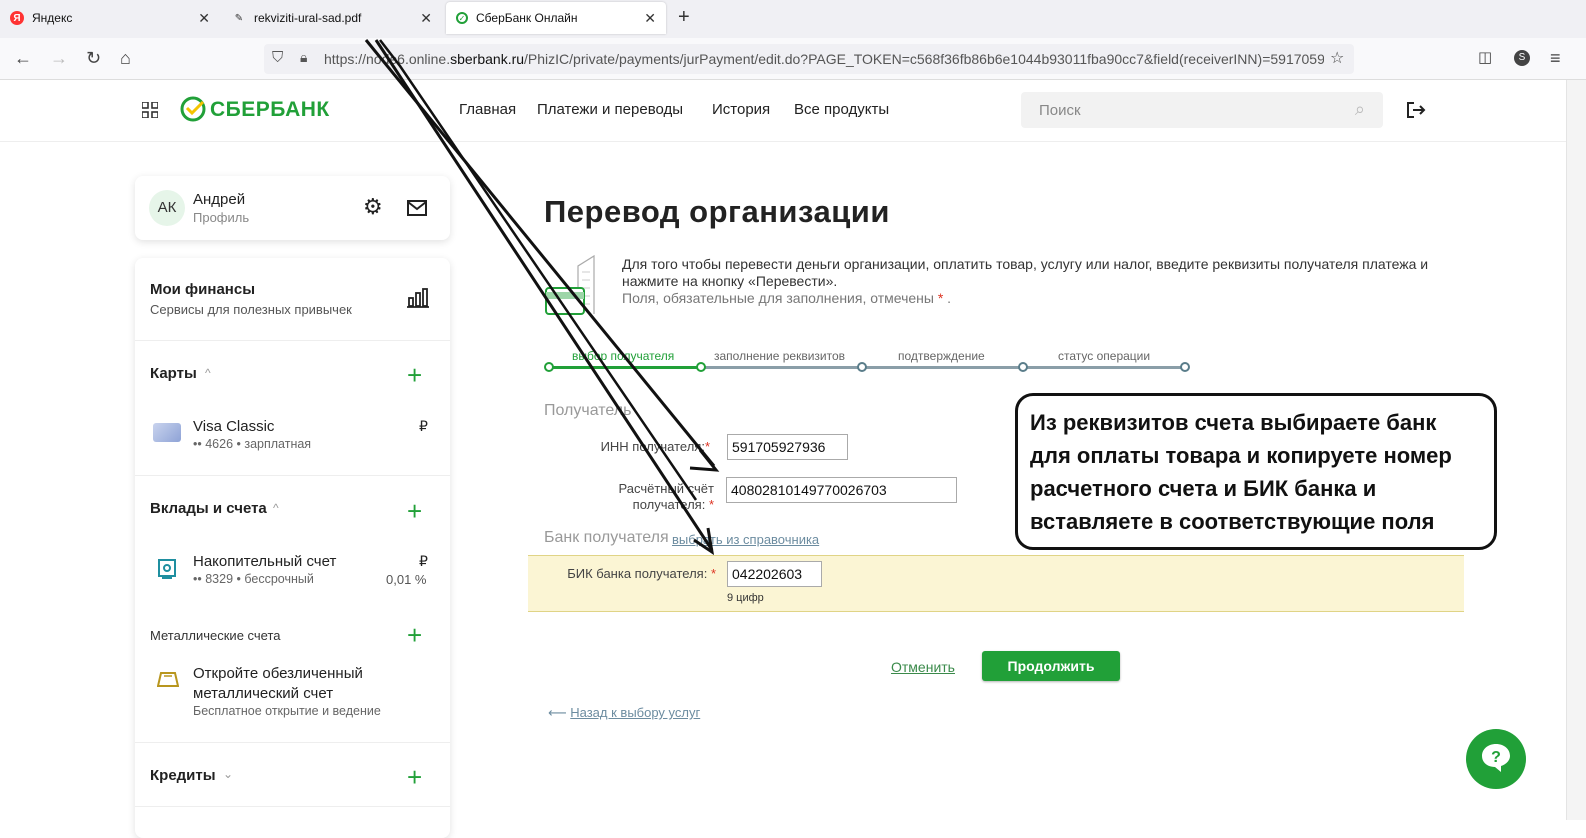 This screenshot has width=1586, height=838. What do you see at coordinates (303, 57) in the screenshot?
I see `lock-icon: 🔒︎` at bounding box center [303, 57].